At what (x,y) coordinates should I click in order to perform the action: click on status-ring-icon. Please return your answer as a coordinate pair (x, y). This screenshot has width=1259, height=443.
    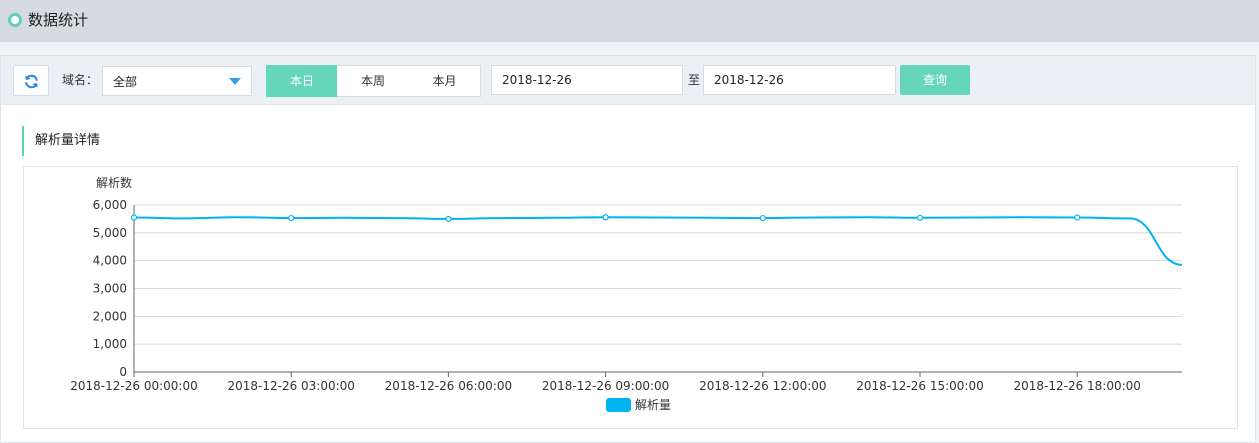
    Looking at the image, I should click on (15, 20).